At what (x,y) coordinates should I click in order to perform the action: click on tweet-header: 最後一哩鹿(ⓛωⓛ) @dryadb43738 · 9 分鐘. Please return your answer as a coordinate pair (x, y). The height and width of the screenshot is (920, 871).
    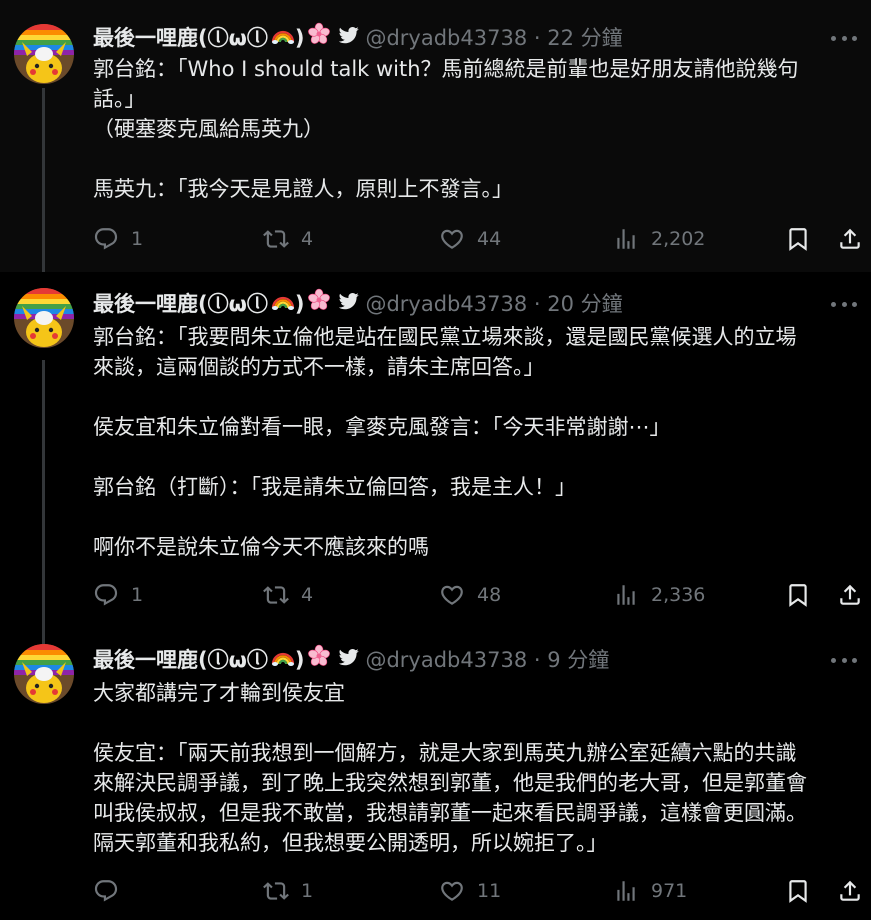
    Looking at the image, I should click on (351, 660).